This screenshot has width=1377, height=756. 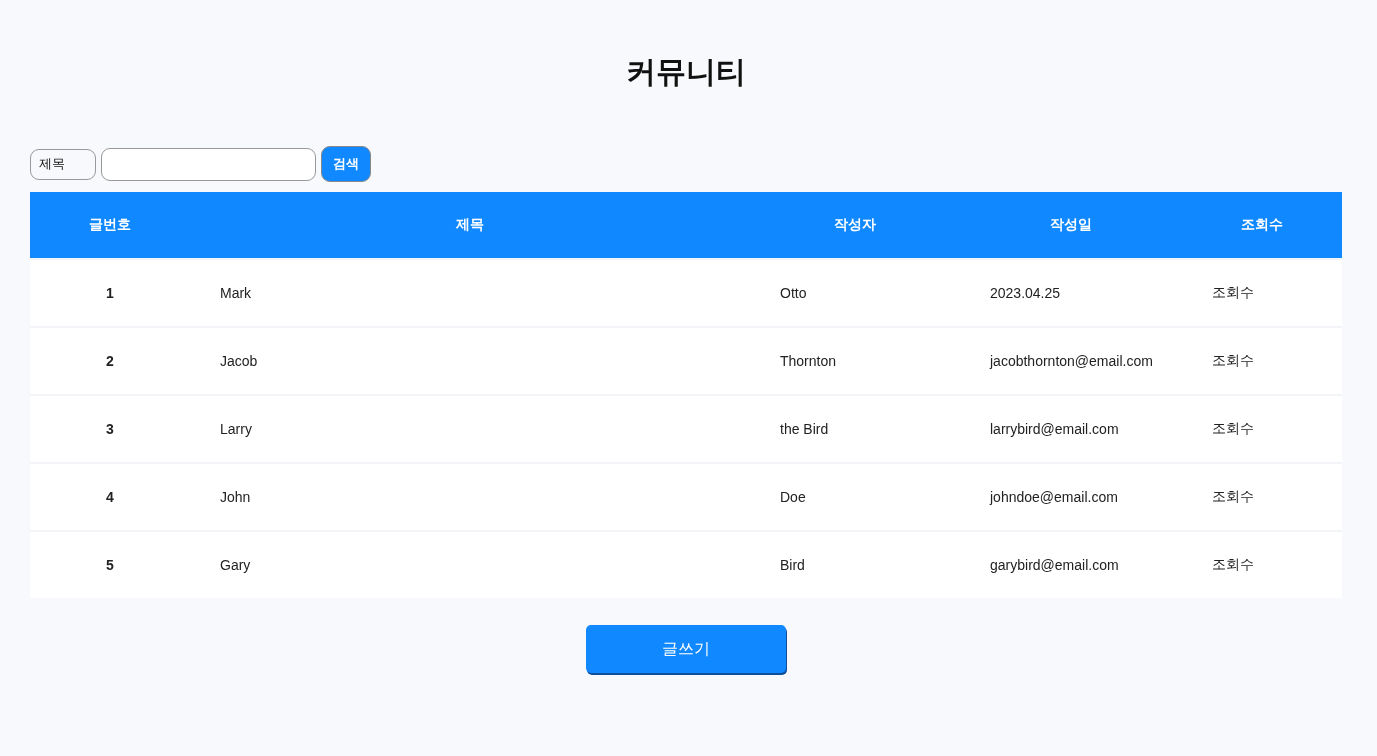 What do you see at coordinates (1054, 565) in the screenshot?
I see `table-cell-text: garybird@email.com` at bounding box center [1054, 565].